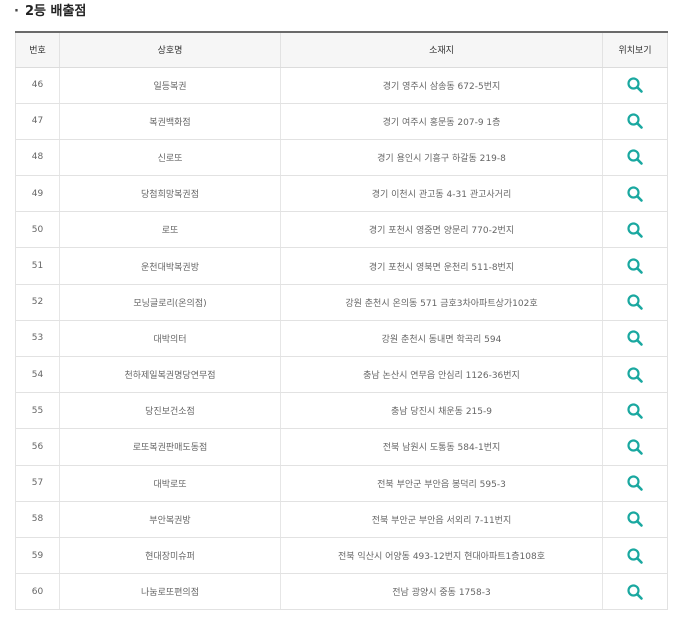 The width and height of the screenshot is (683, 620). I want to click on row-number: 48, so click(37, 158).